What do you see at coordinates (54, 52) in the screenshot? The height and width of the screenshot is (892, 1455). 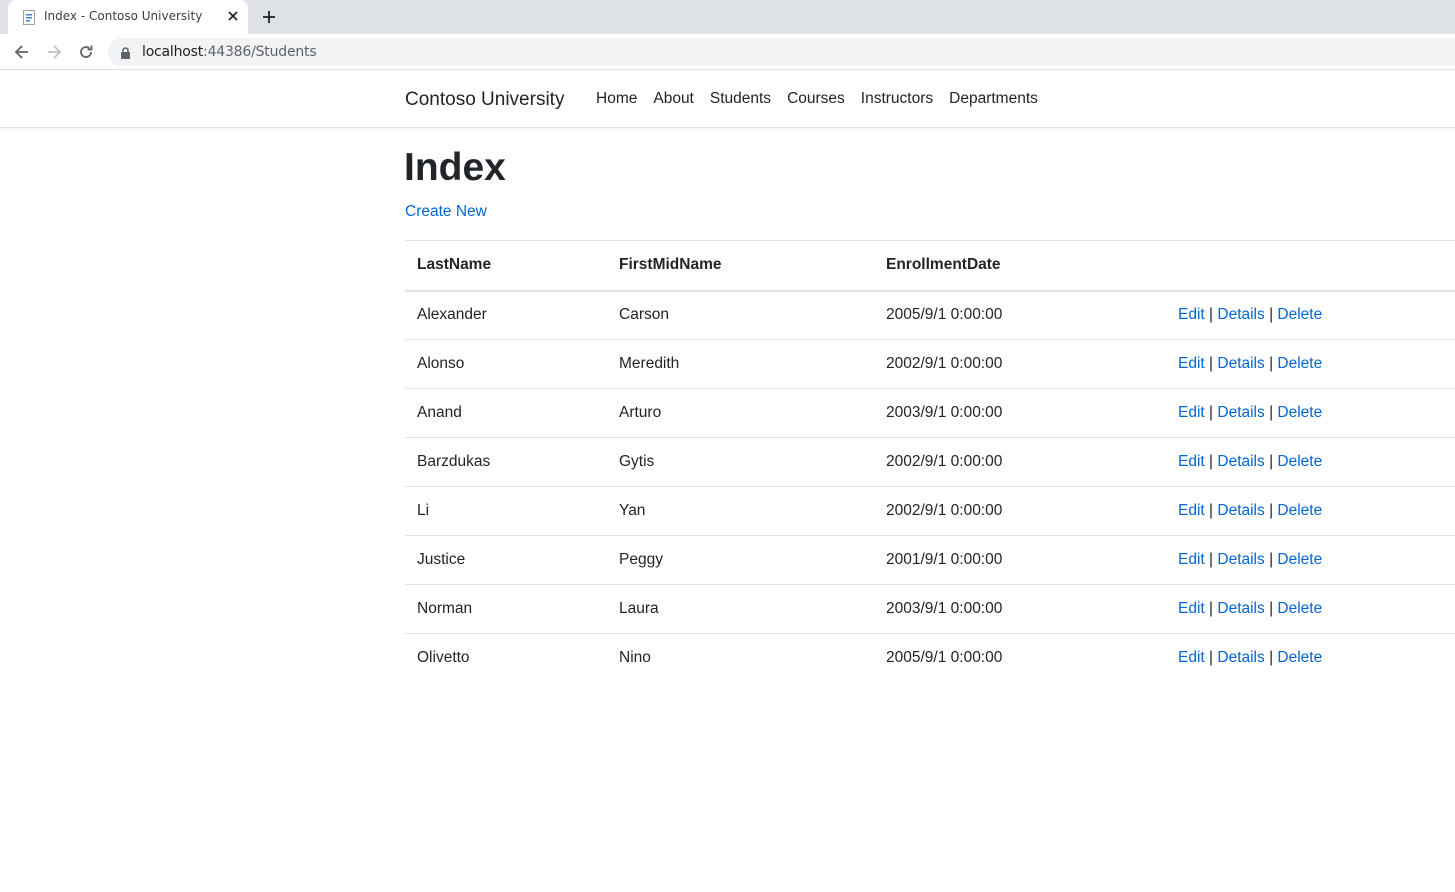 I see `forward-arrow-icon` at bounding box center [54, 52].